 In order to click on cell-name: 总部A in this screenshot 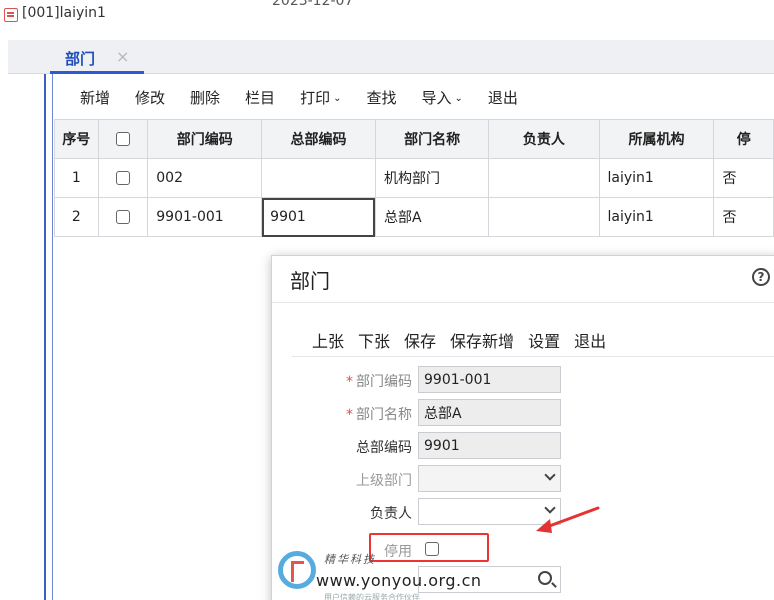, I will do `click(432, 217)`.